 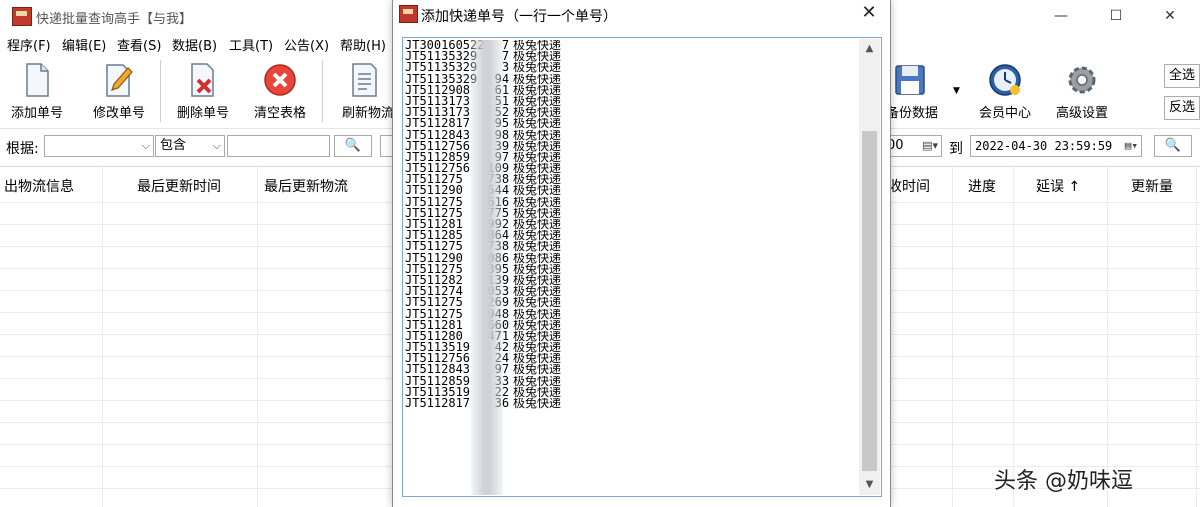 What do you see at coordinates (194, 44) in the screenshot?
I see `menu-data: 数据(B)` at bounding box center [194, 44].